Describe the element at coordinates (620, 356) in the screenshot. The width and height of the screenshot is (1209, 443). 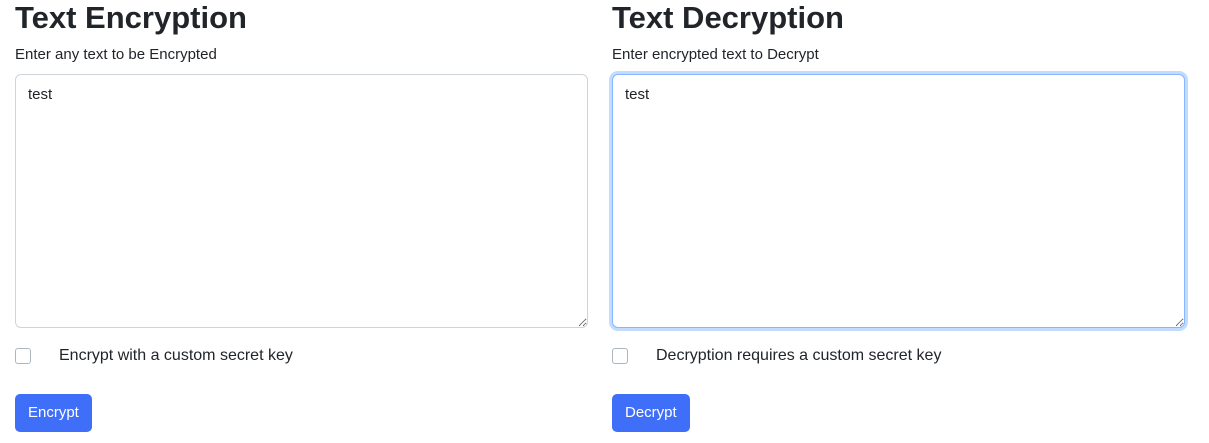
I see `decrypt-custom-key-checkbox` at that location.